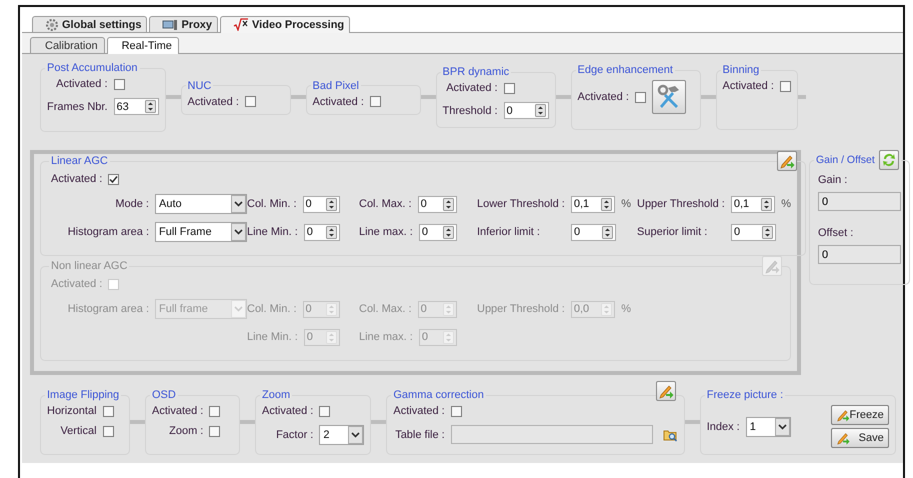  What do you see at coordinates (833, 180) in the screenshot?
I see `field-label: Gain :` at bounding box center [833, 180].